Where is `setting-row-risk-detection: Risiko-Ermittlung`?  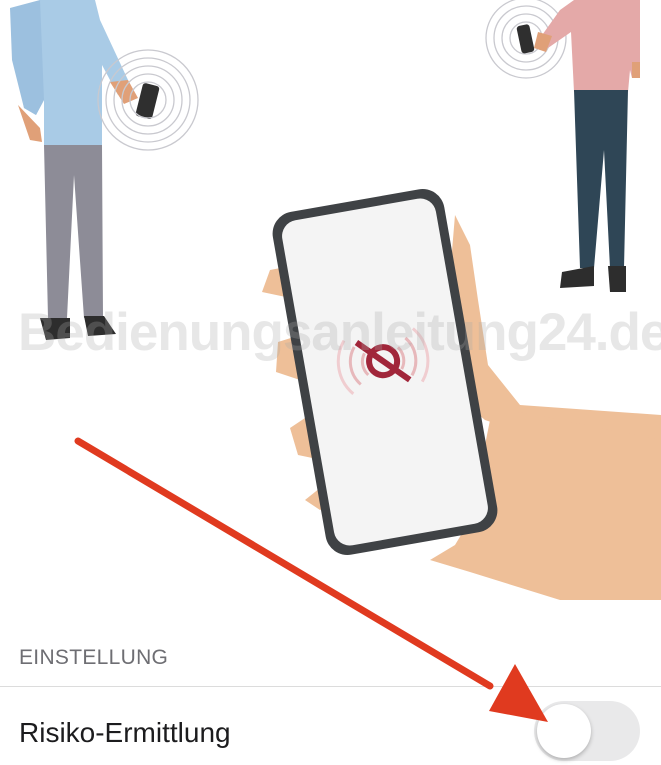
setting-row-risk-detection: Risiko-Ermittlung is located at coordinates (330, 726).